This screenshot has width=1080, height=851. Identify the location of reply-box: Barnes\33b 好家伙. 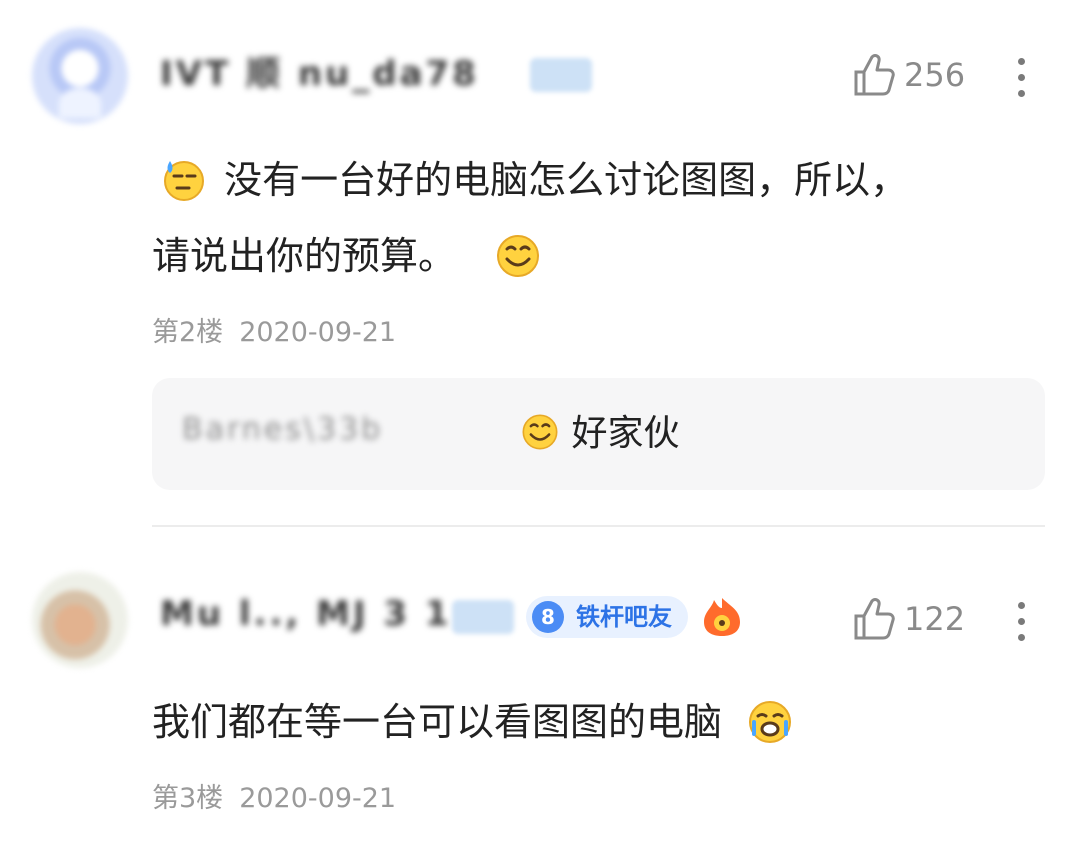
(598, 434).